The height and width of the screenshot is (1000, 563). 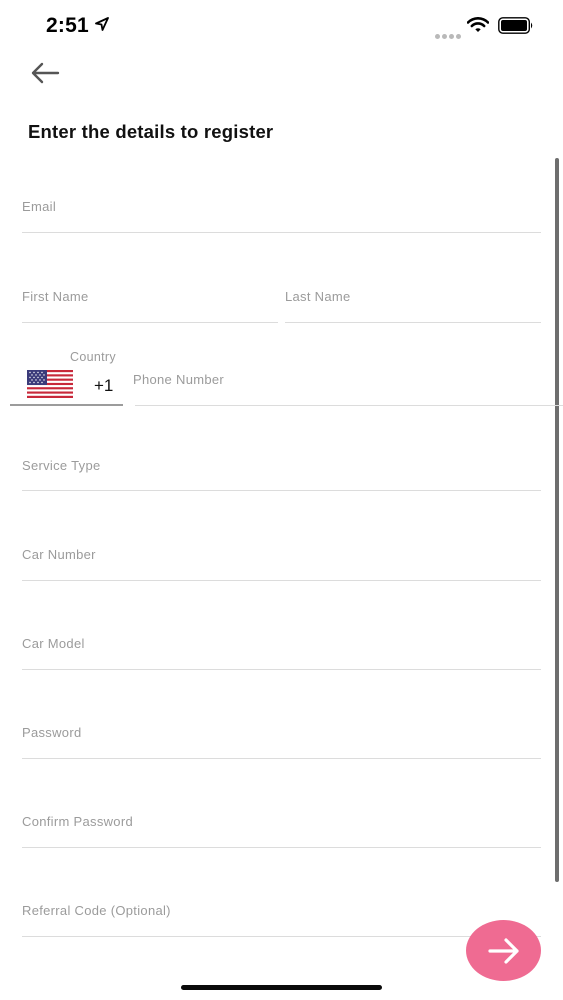 What do you see at coordinates (53, 643) in the screenshot?
I see `car-model-placeholder: Car Model` at bounding box center [53, 643].